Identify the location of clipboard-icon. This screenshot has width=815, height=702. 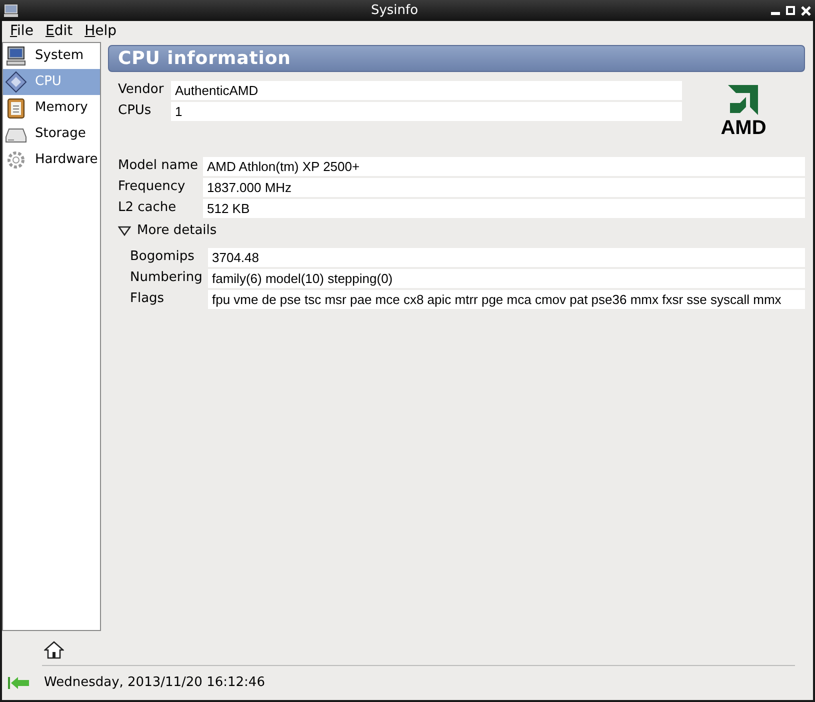
(16, 108).